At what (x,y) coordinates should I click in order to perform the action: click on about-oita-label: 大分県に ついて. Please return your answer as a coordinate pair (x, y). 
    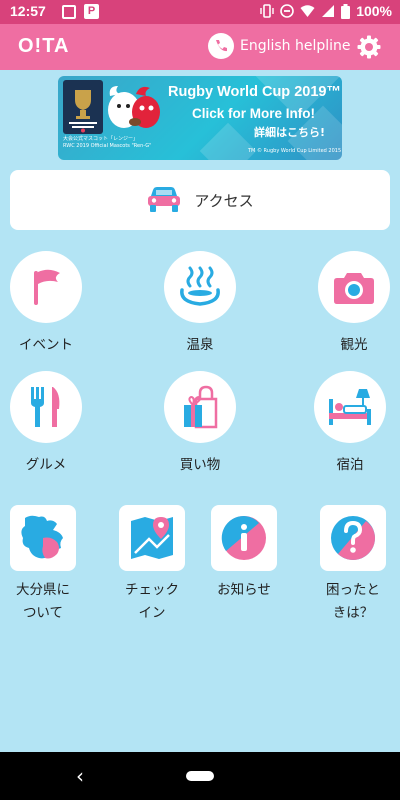
    Looking at the image, I should click on (43, 601).